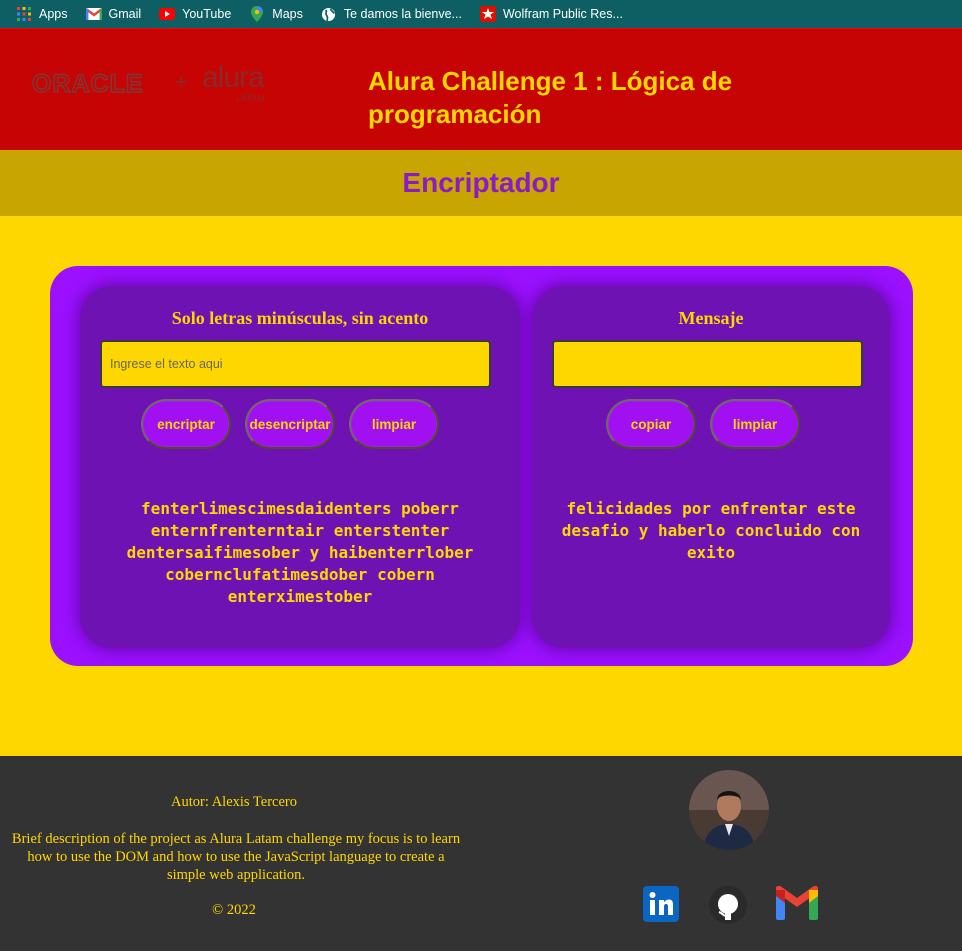 The height and width of the screenshot is (951, 962). I want to click on svg-text: ORACLE, so click(88, 84).